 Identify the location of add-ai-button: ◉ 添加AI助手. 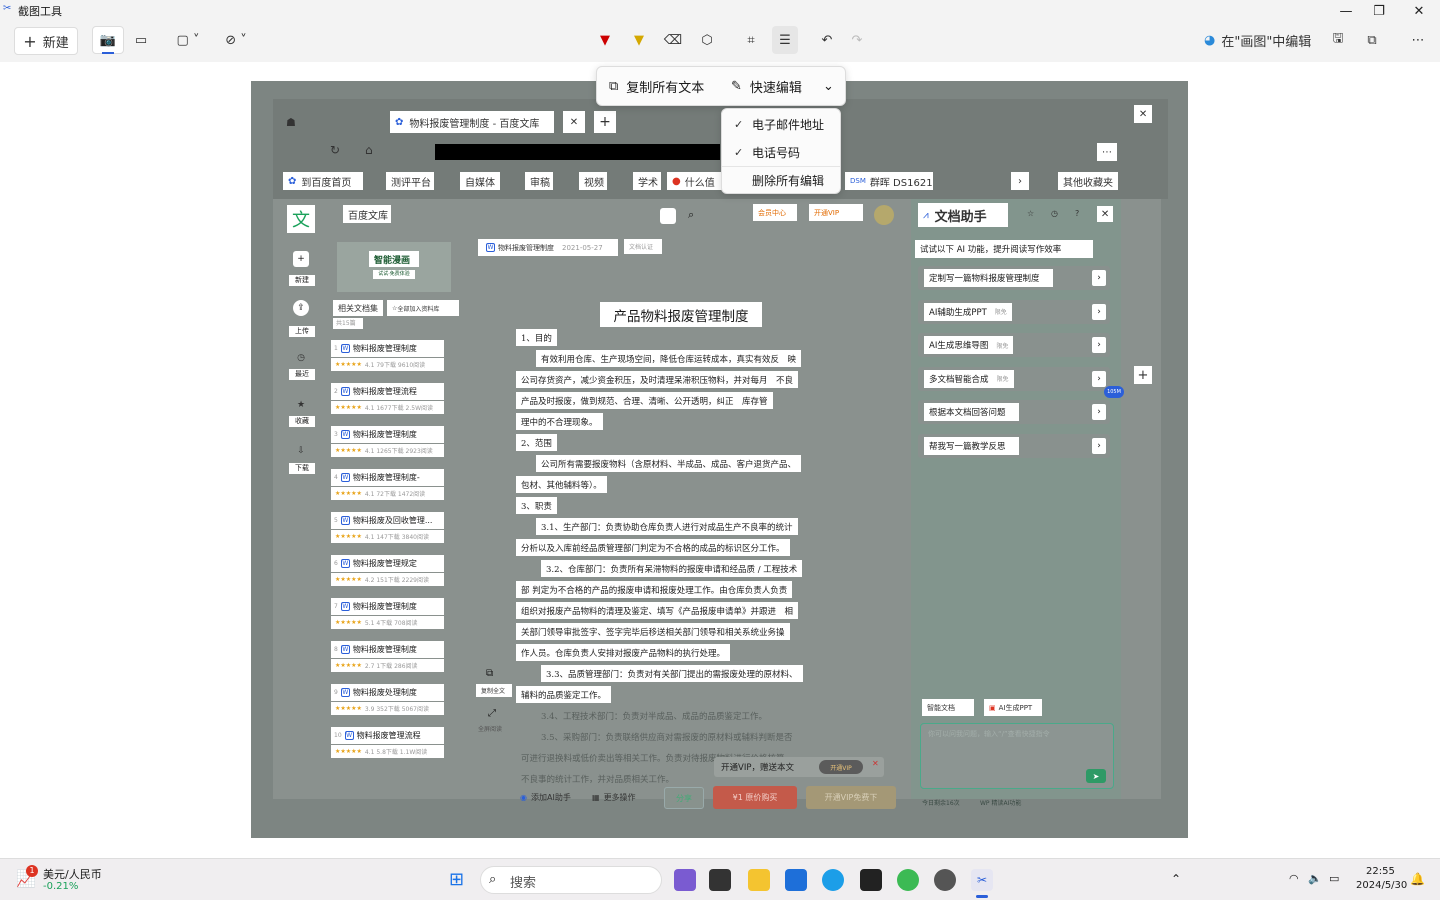
(545, 797).